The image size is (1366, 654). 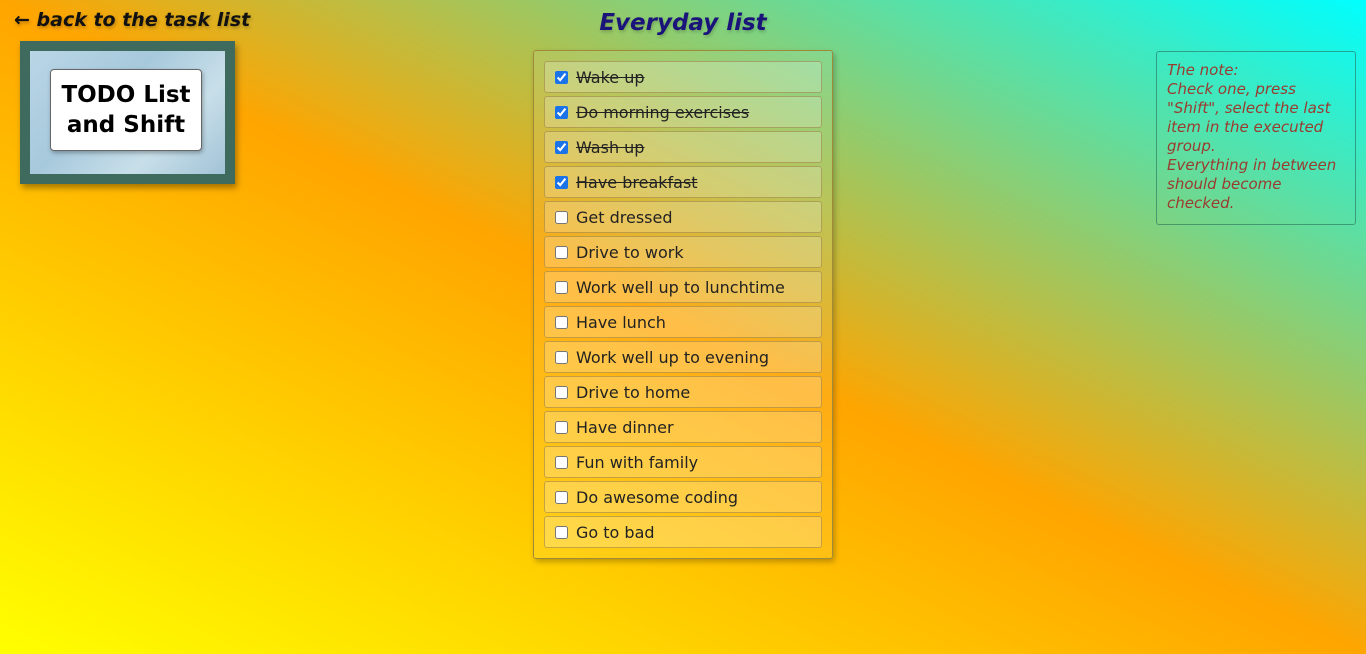 I want to click on back-to-task-list-link: ← back to the task list, so click(x=132, y=20).